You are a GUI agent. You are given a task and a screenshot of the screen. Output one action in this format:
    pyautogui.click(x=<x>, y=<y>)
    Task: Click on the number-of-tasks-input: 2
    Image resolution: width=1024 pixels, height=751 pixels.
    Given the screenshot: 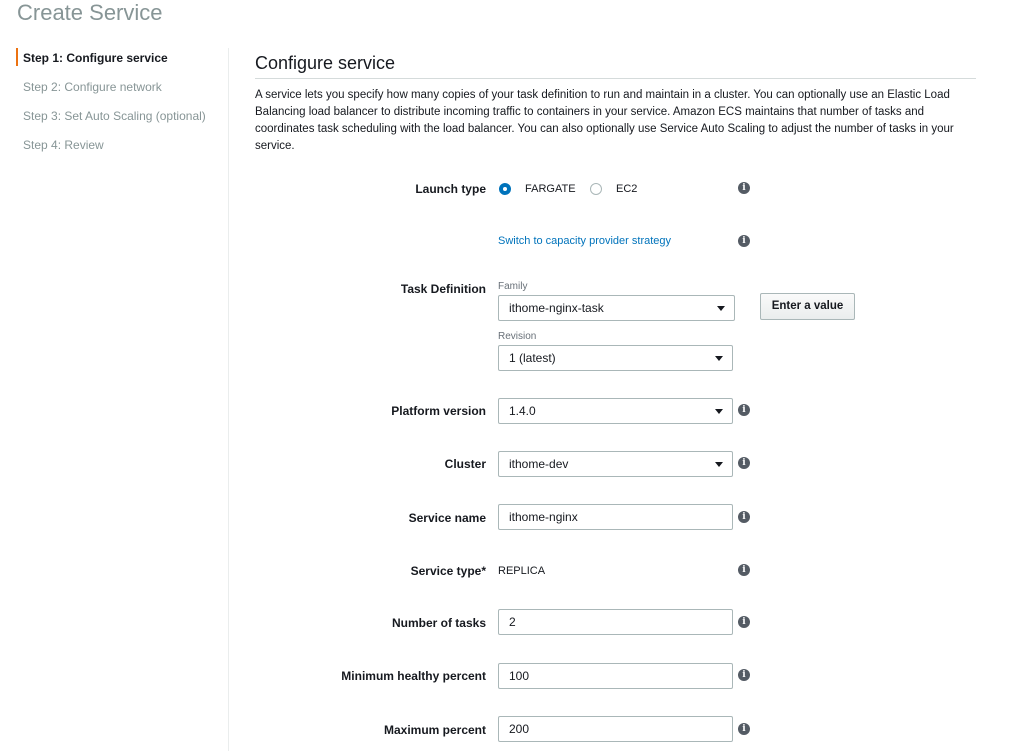 What is the action you would take?
    pyautogui.click(x=615, y=622)
    